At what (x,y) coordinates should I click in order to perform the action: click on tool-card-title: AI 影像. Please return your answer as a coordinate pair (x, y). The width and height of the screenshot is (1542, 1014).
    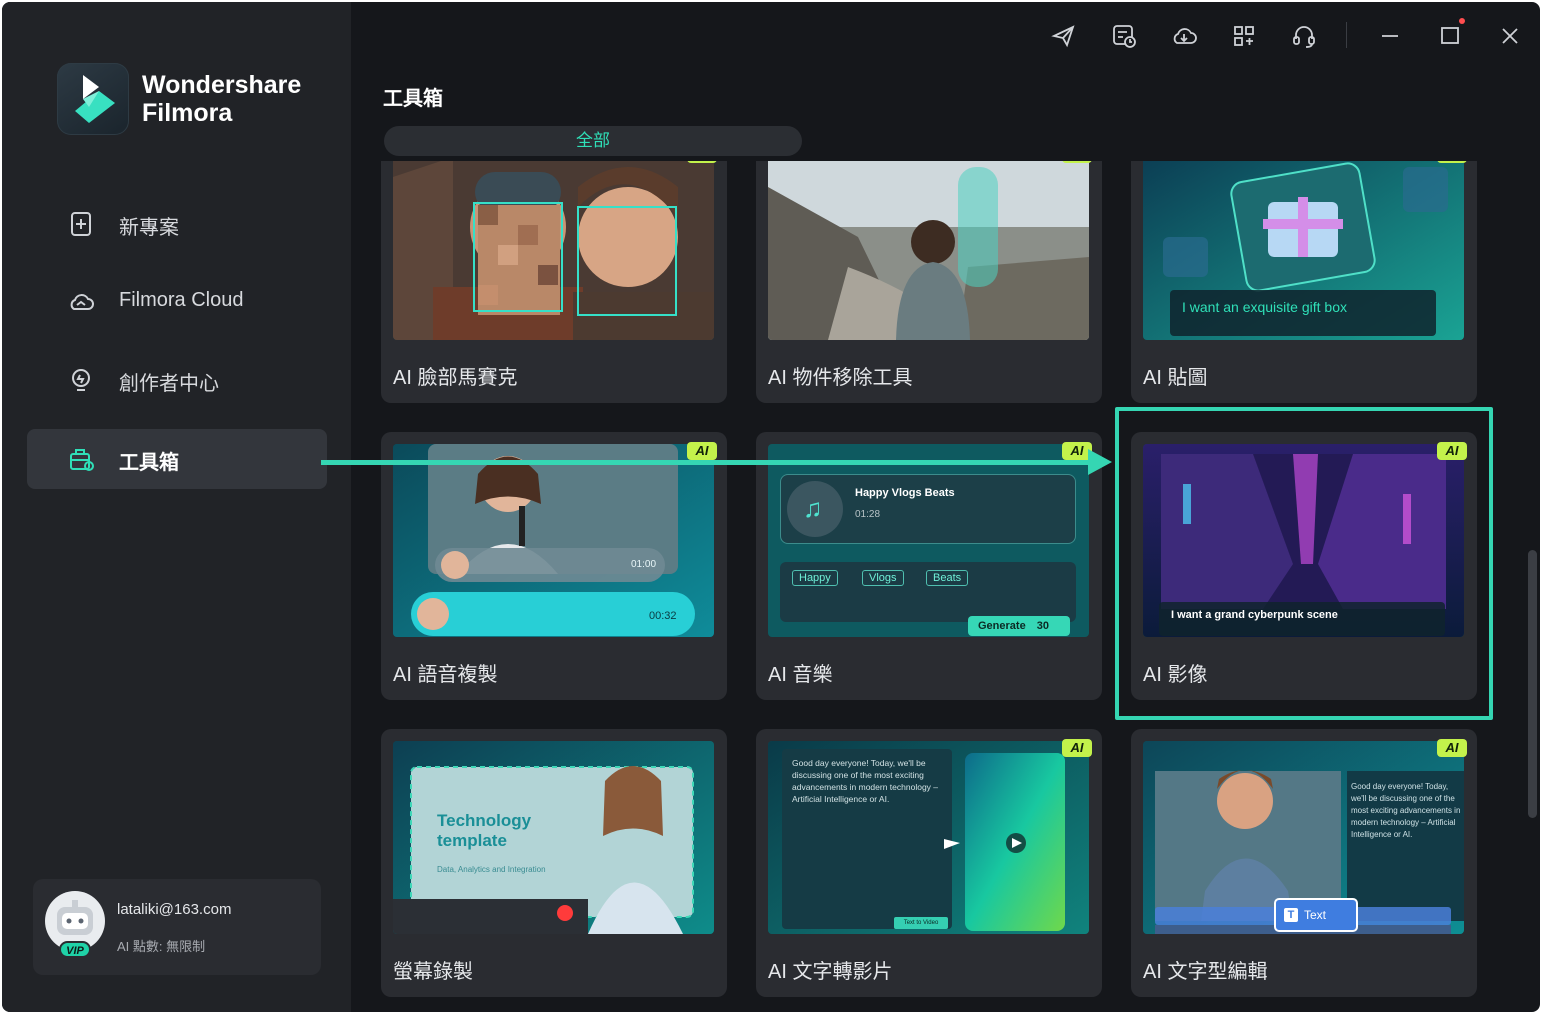
    Looking at the image, I should click on (1175, 675).